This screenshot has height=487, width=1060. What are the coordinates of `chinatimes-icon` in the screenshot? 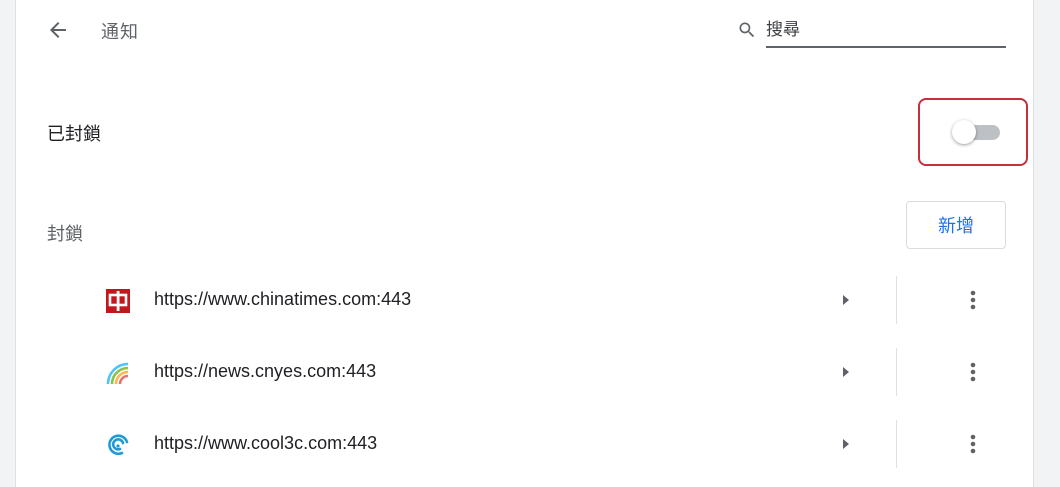 It's located at (118, 301).